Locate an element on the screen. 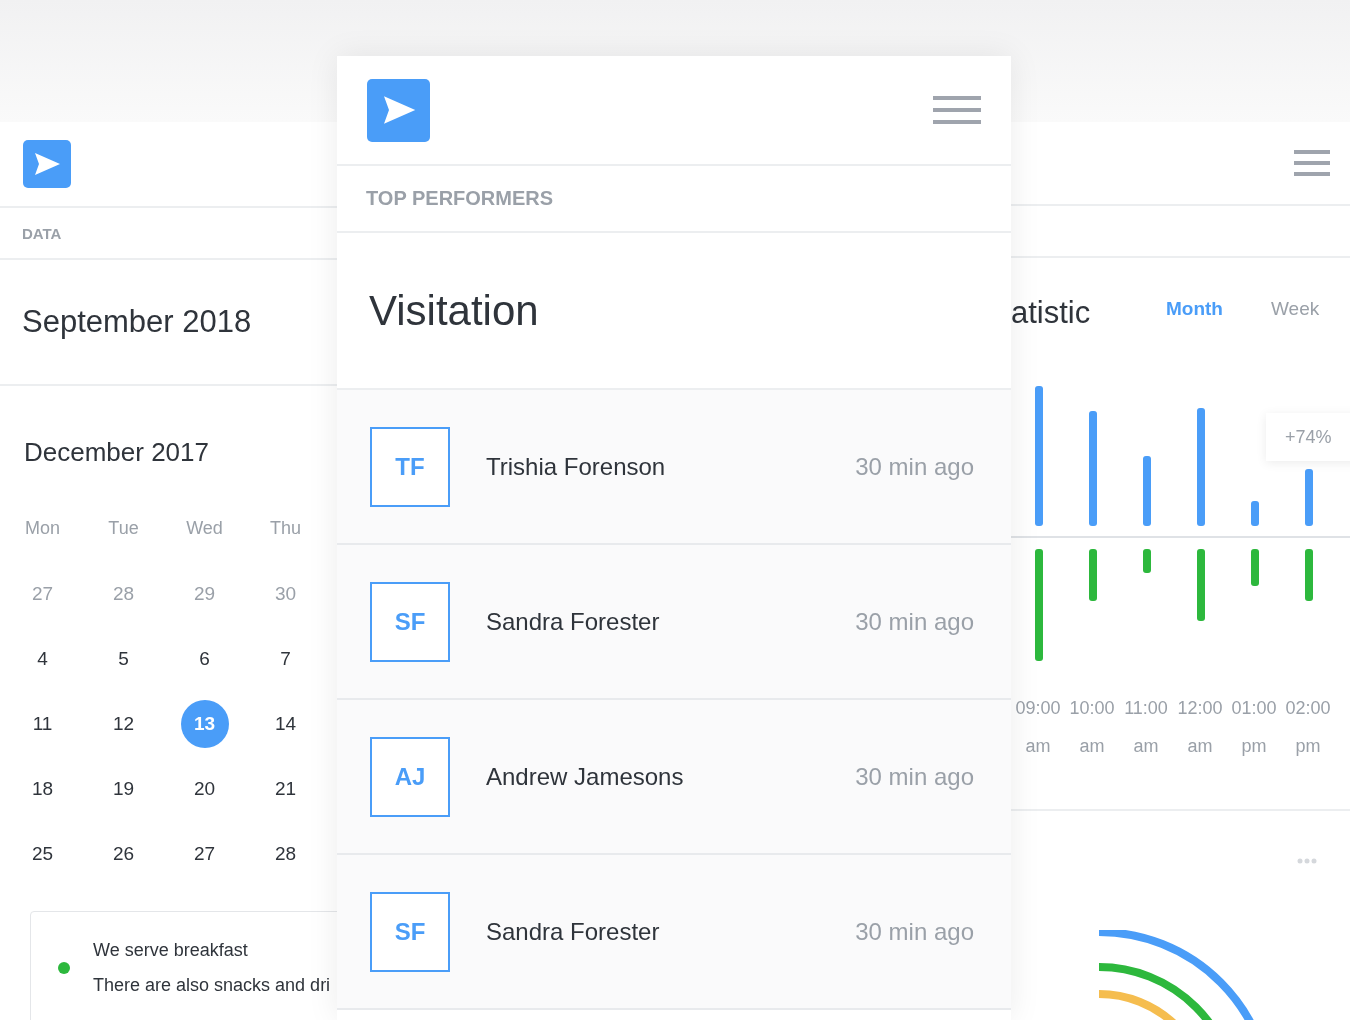 Image resolution: width=1350 pixels, height=1020 pixels. status-dot is located at coordinates (64, 967).